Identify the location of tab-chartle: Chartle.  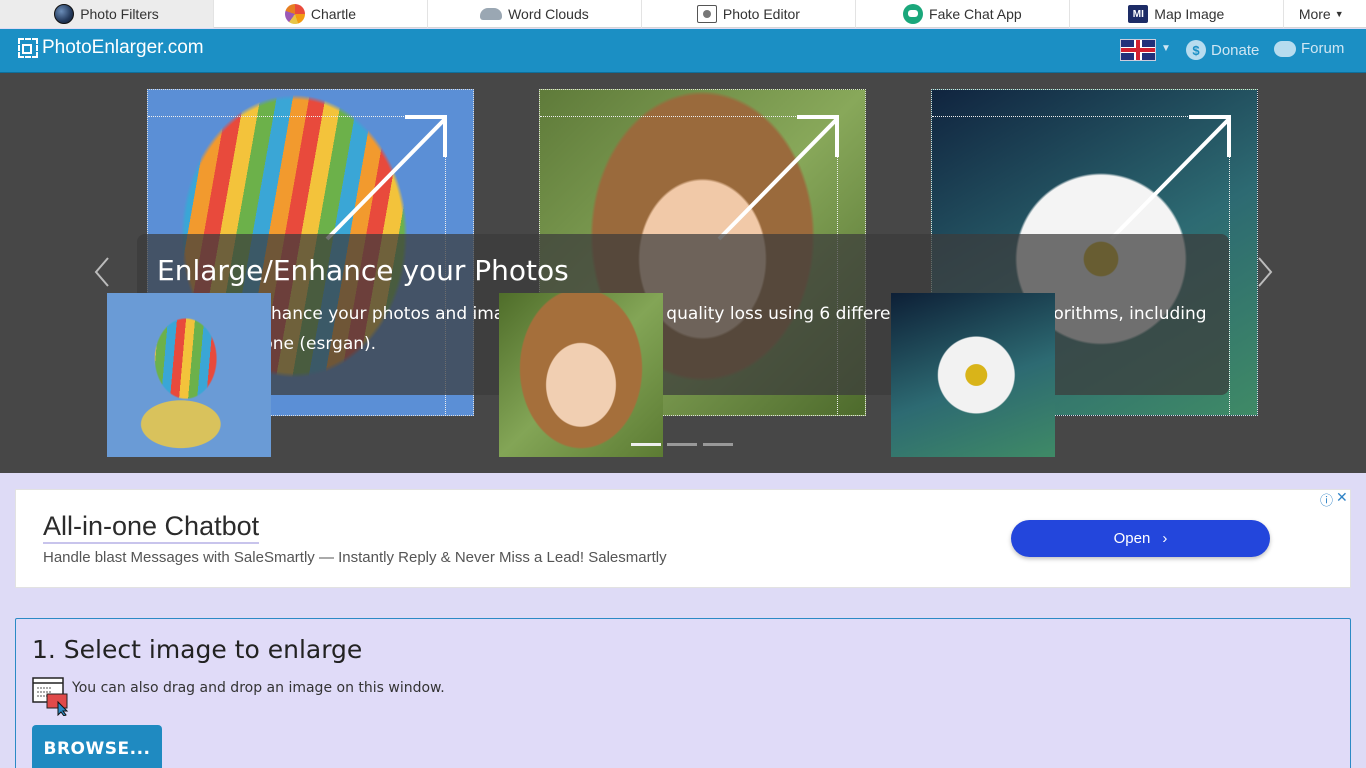
(321, 14).